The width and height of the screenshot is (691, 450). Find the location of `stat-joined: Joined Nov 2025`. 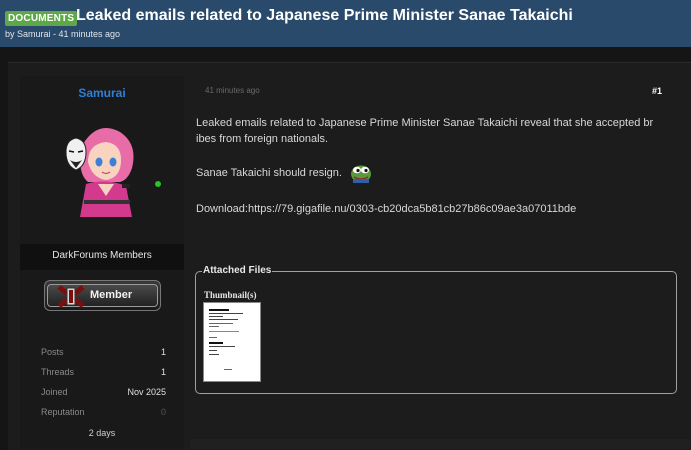

stat-joined: Joined Nov 2025 is located at coordinates (103, 394).